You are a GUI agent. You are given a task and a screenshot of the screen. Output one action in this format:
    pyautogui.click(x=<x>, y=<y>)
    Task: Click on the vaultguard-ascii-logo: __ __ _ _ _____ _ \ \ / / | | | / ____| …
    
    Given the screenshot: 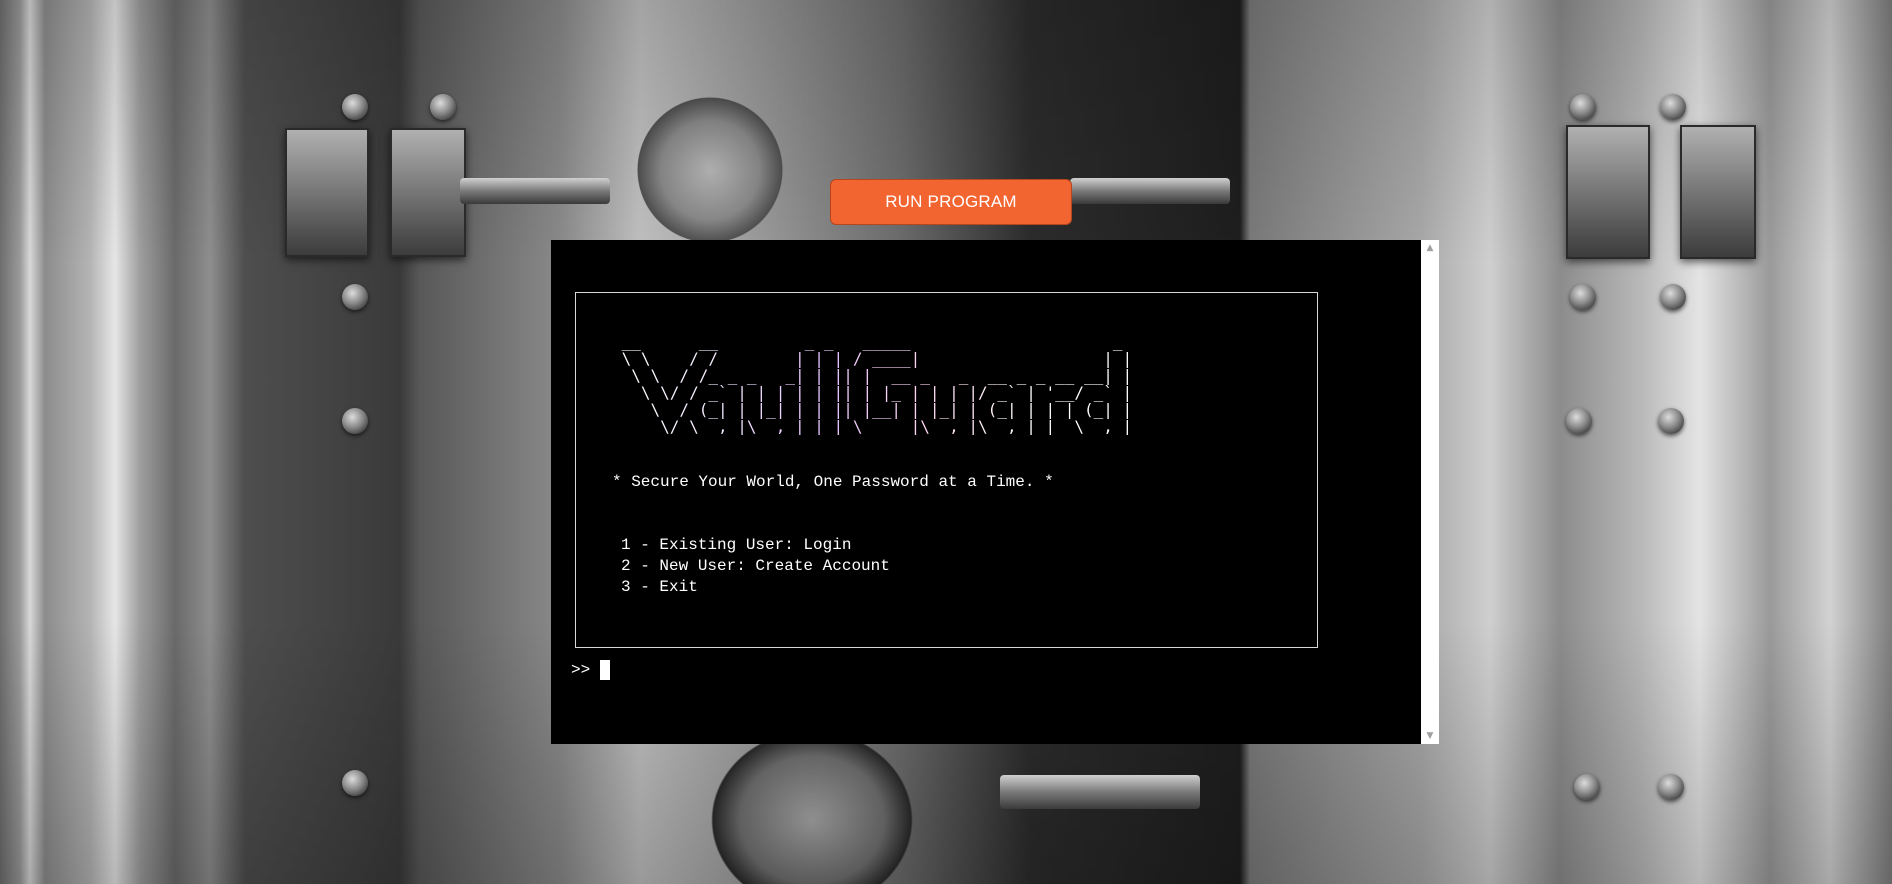 What is the action you would take?
    pyautogui.click(x=872, y=384)
    